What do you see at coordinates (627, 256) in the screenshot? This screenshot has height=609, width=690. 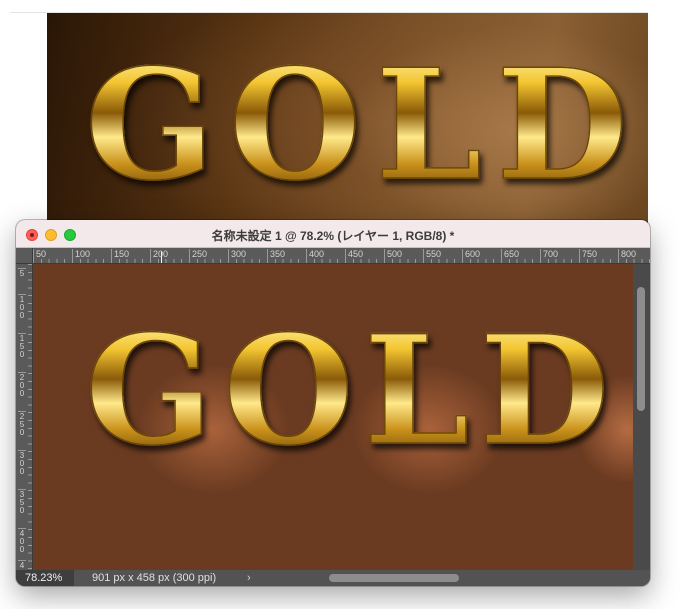 I see `ruler-label: 800` at bounding box center [627, 256].